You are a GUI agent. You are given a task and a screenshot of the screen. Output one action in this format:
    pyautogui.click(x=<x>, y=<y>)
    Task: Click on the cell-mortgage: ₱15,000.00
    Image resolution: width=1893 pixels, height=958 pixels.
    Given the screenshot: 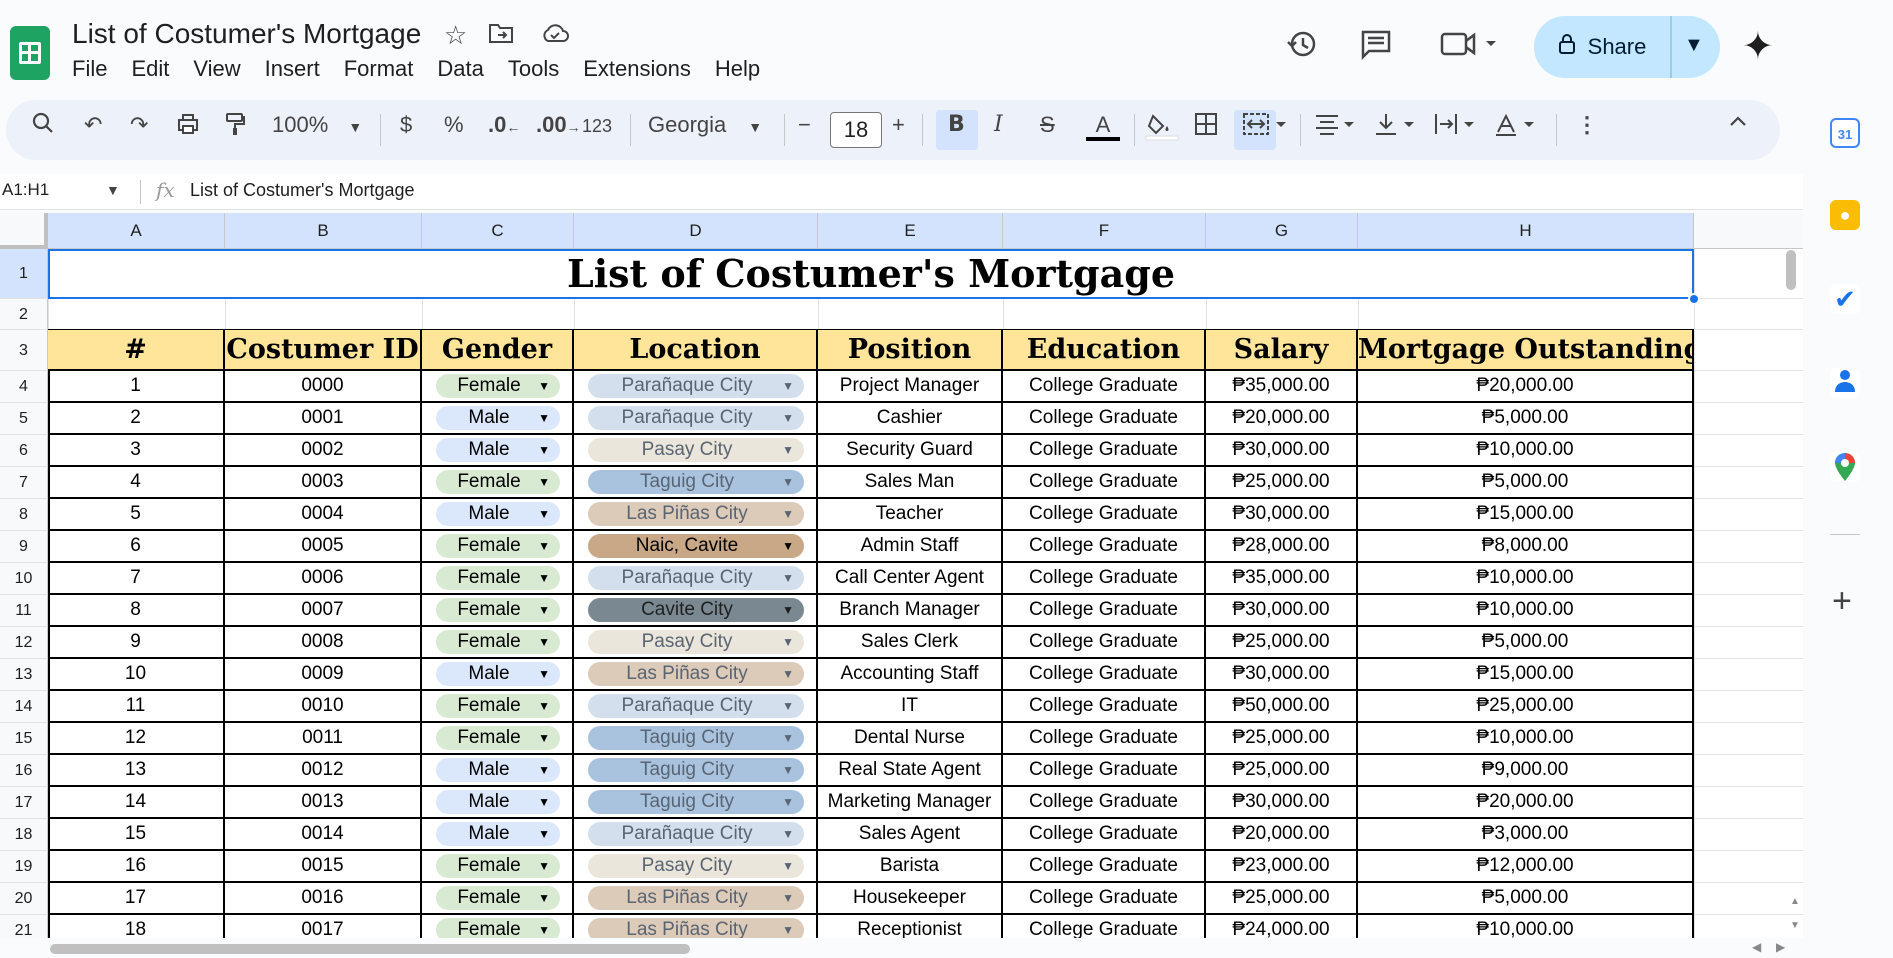 What is the action you would take?
    pyautogui.click(x=1526, y=675)
    